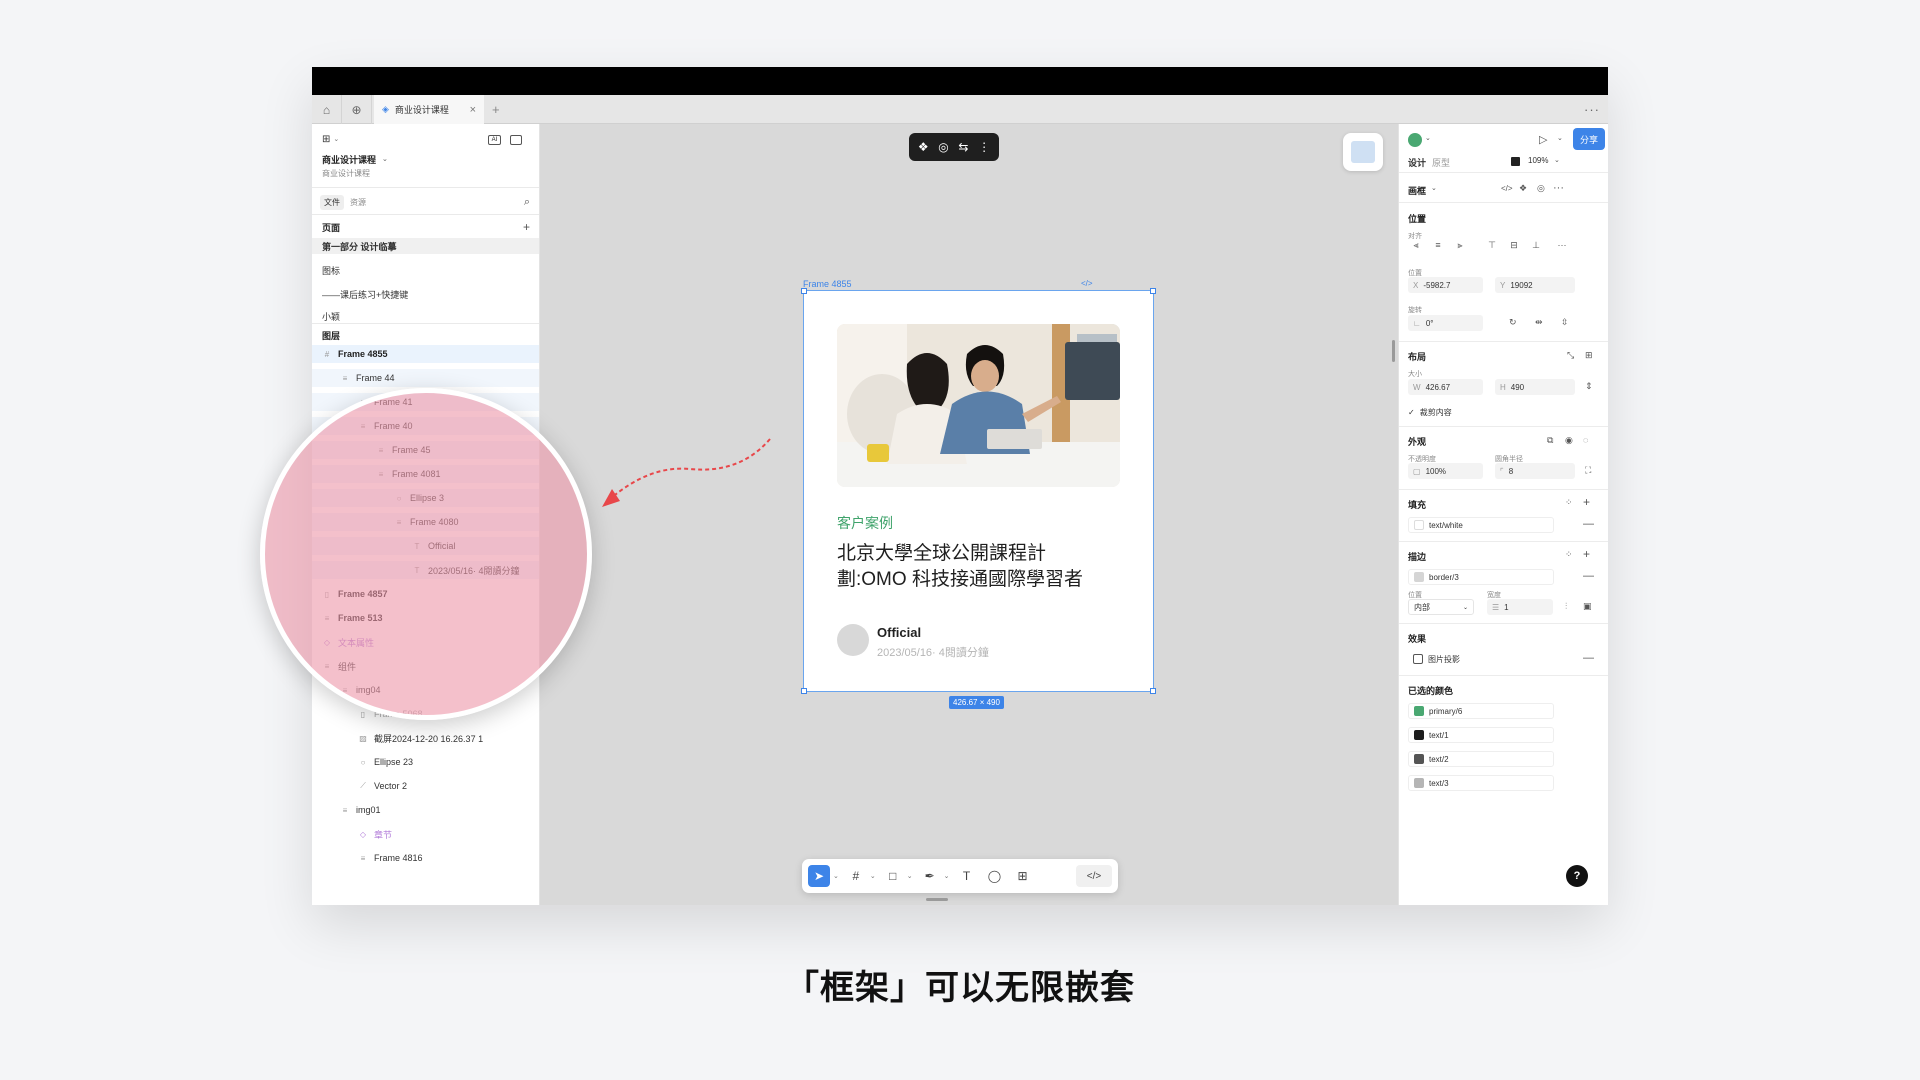 The height and width of the screenshot is (1080, 1920). What do you see at coordinates (1513, 322) in the screenshot?
I see `rotate-icon: ↻` at bounding box center [1513, 322].